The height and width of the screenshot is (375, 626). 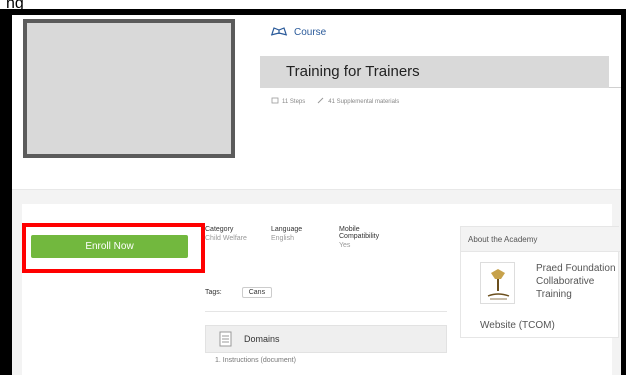 I want to click on category-label: Category, so click(x=219, y=229).